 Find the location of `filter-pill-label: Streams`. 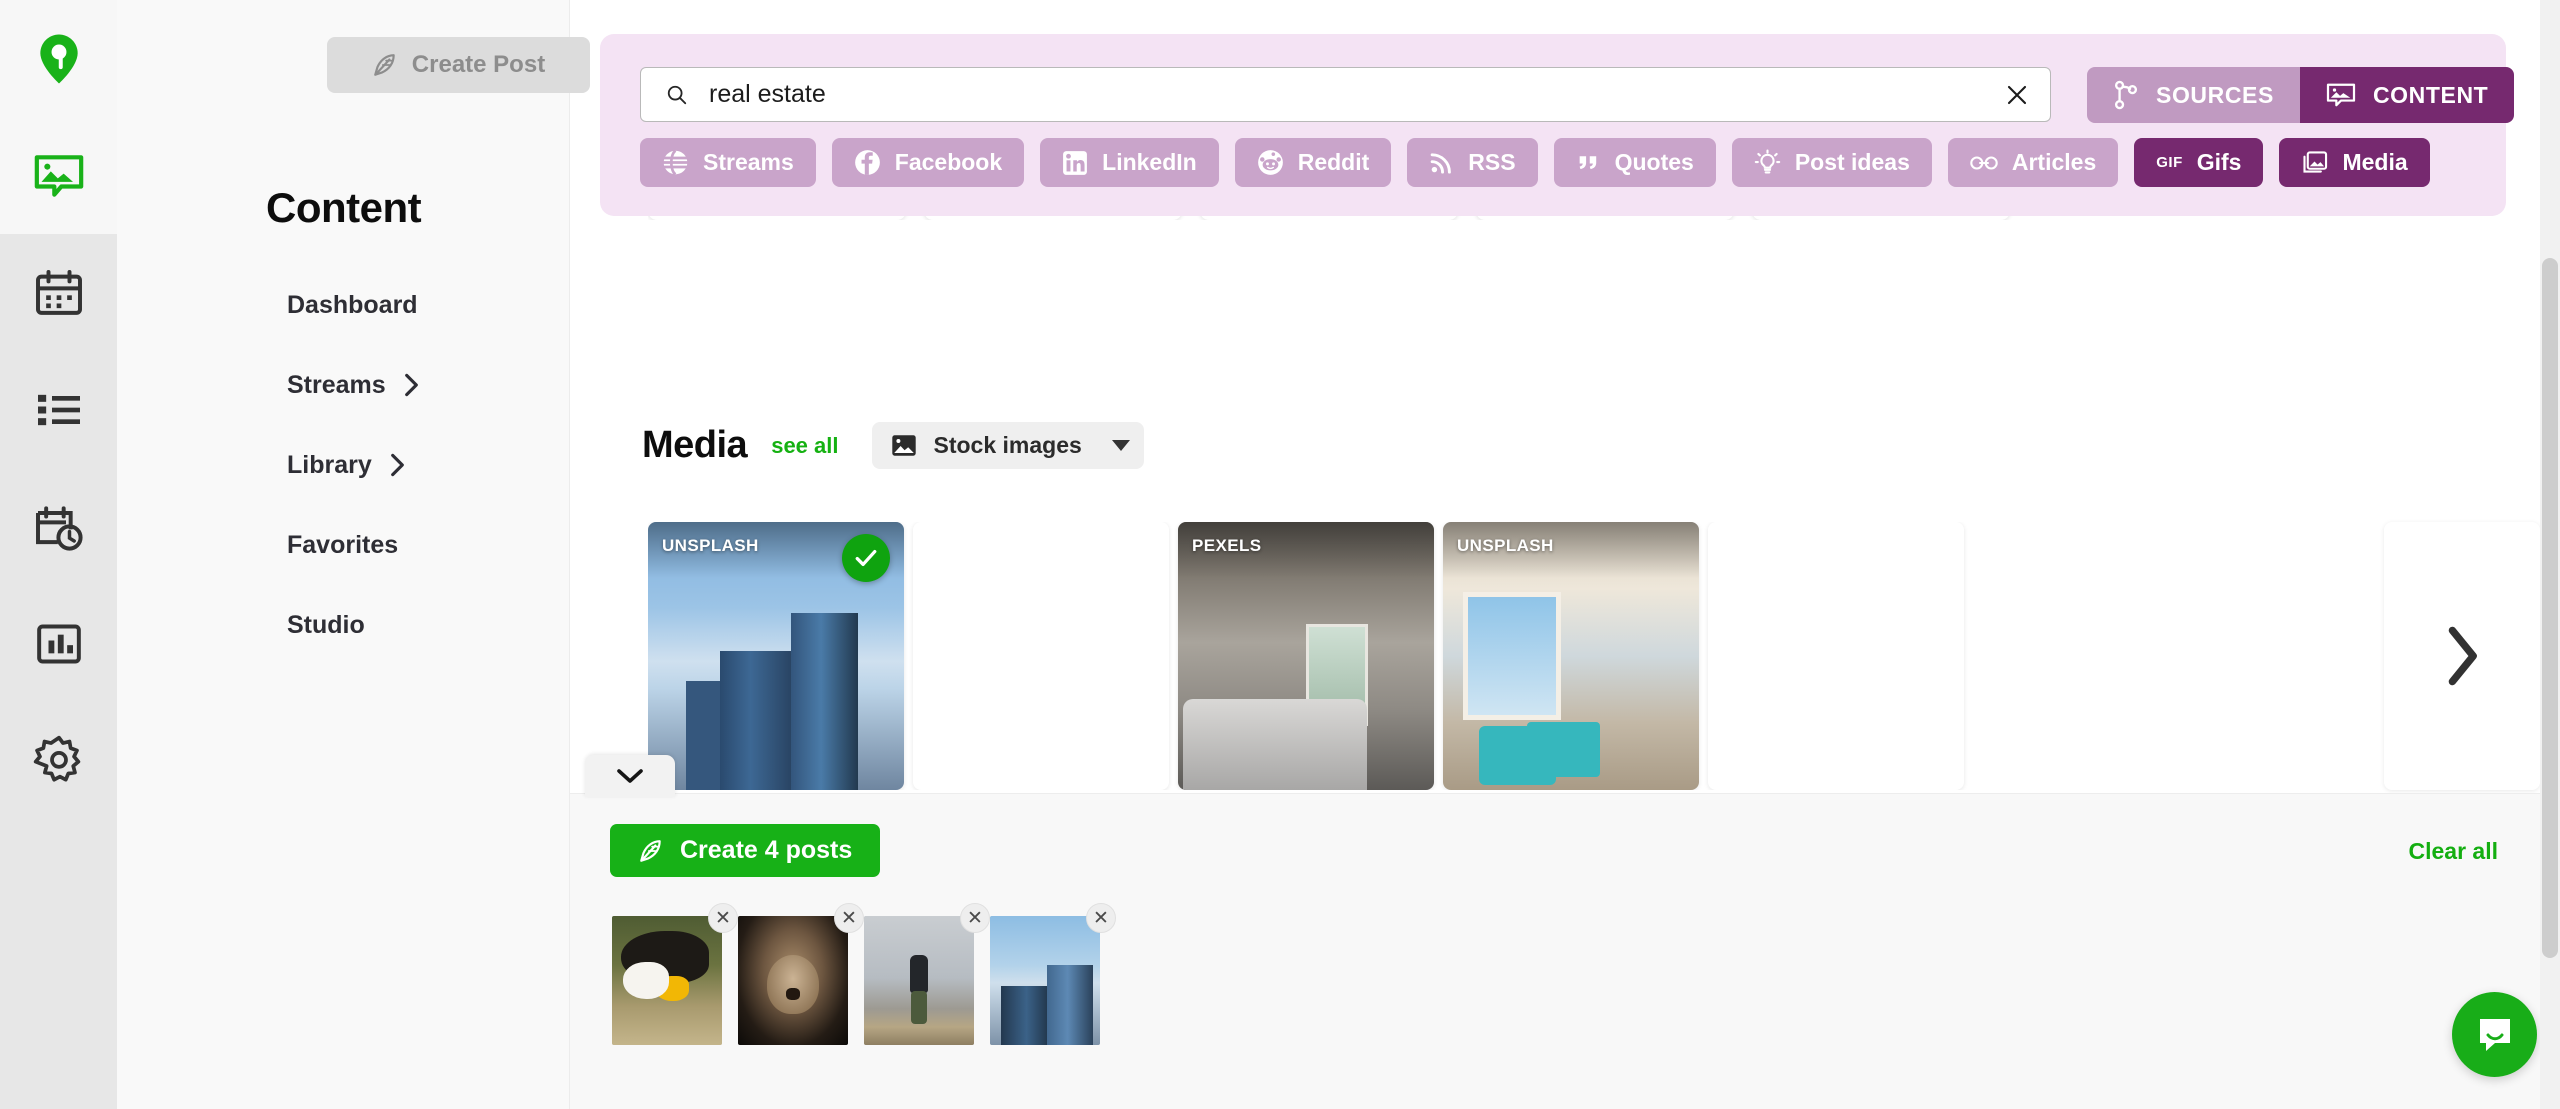

filter-pill-label: Streams is located at coordinates (748, 162).